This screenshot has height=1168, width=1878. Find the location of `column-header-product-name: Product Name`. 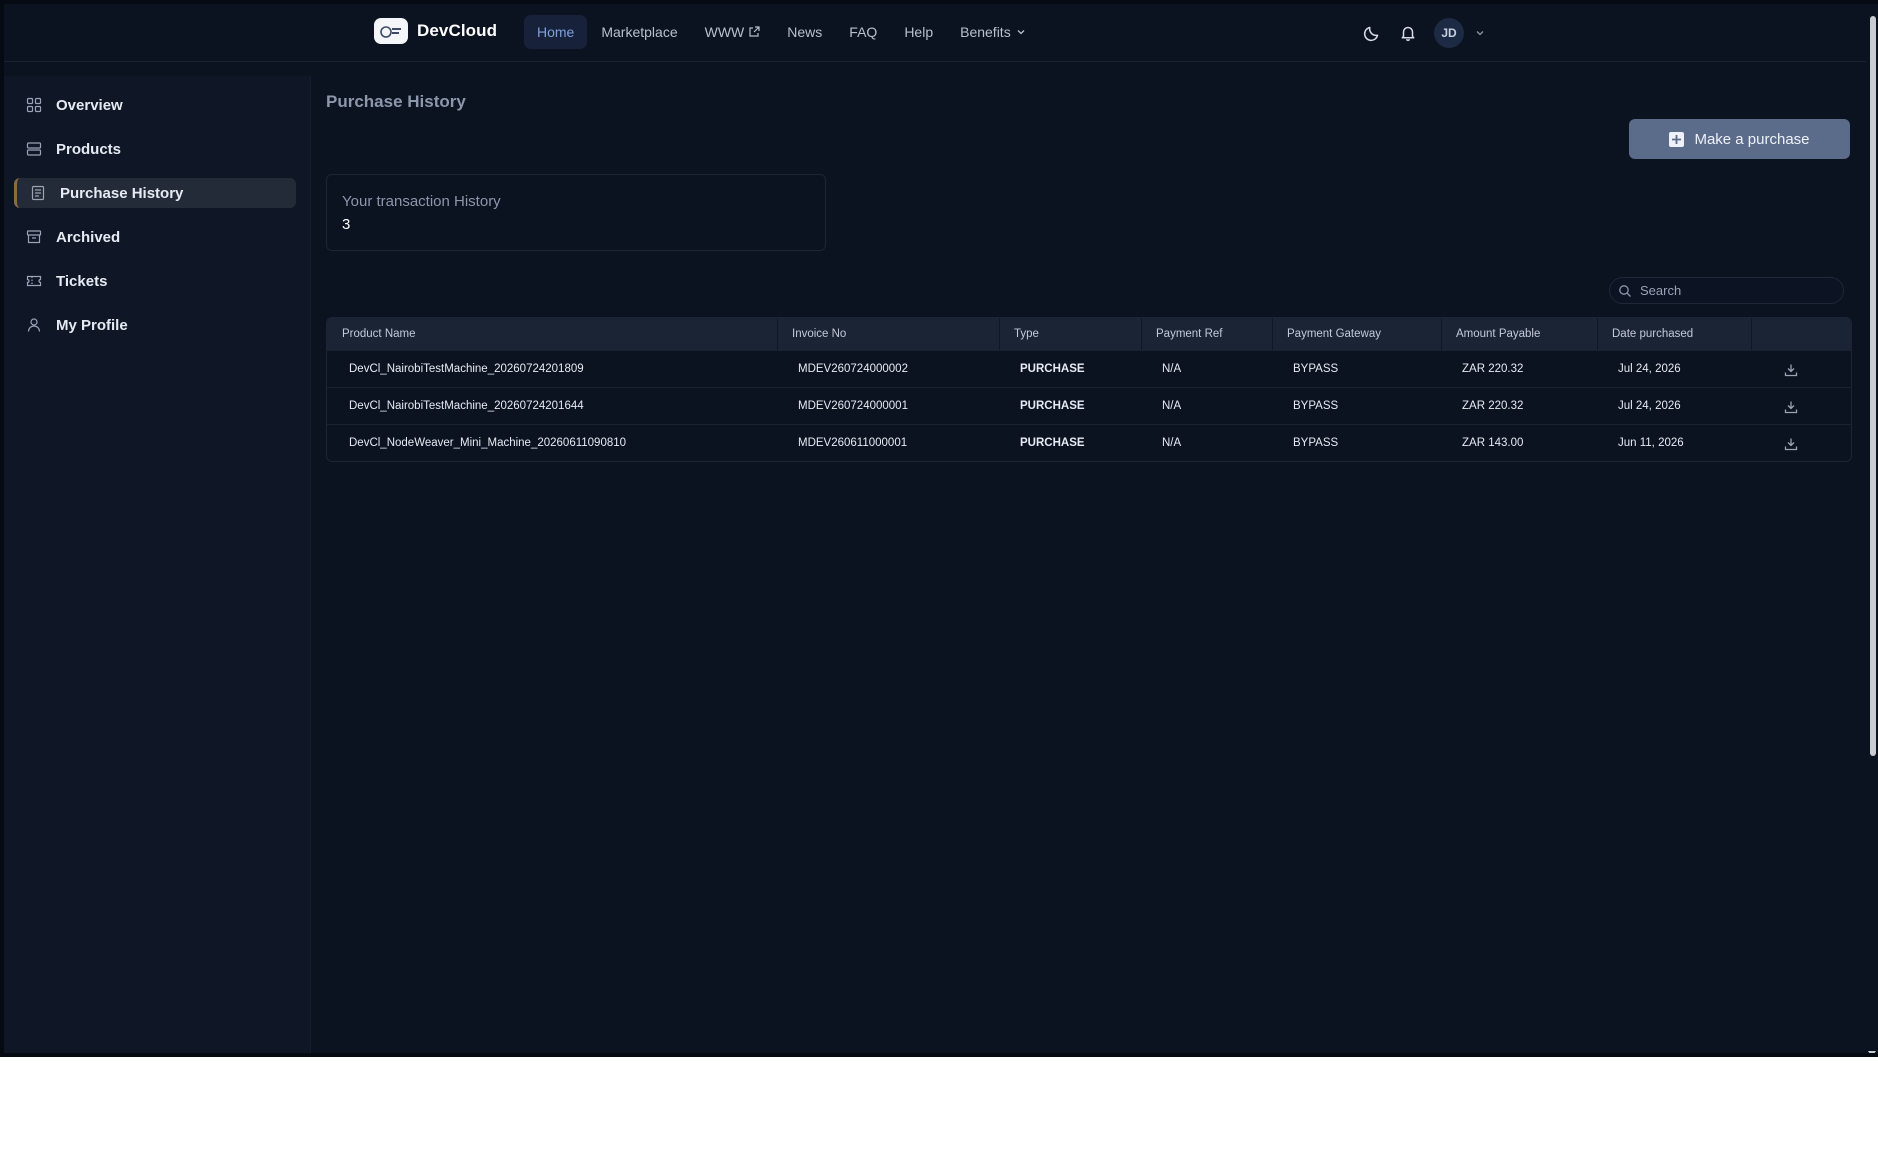

column-header-product-name: Product Name is located at coordinates (379, 334).